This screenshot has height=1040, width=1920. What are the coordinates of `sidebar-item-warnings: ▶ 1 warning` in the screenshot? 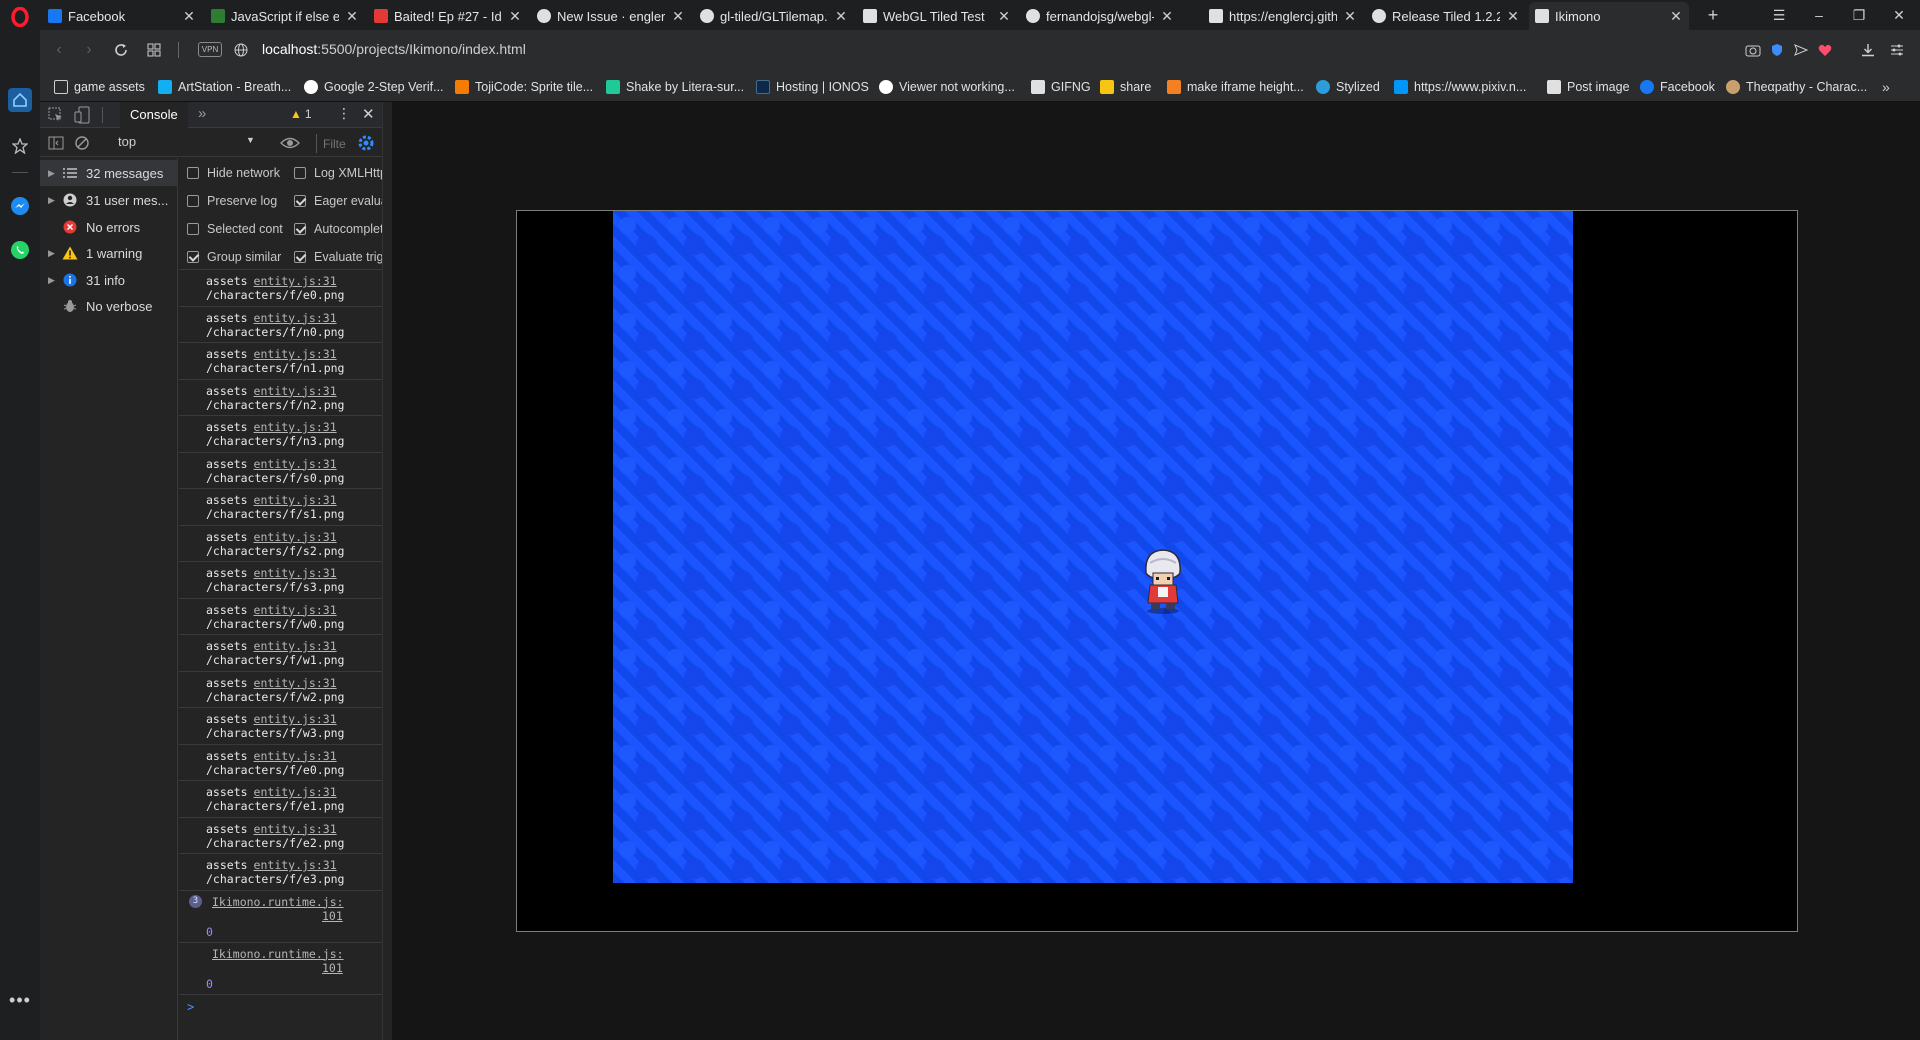 It's located at (109, 253).